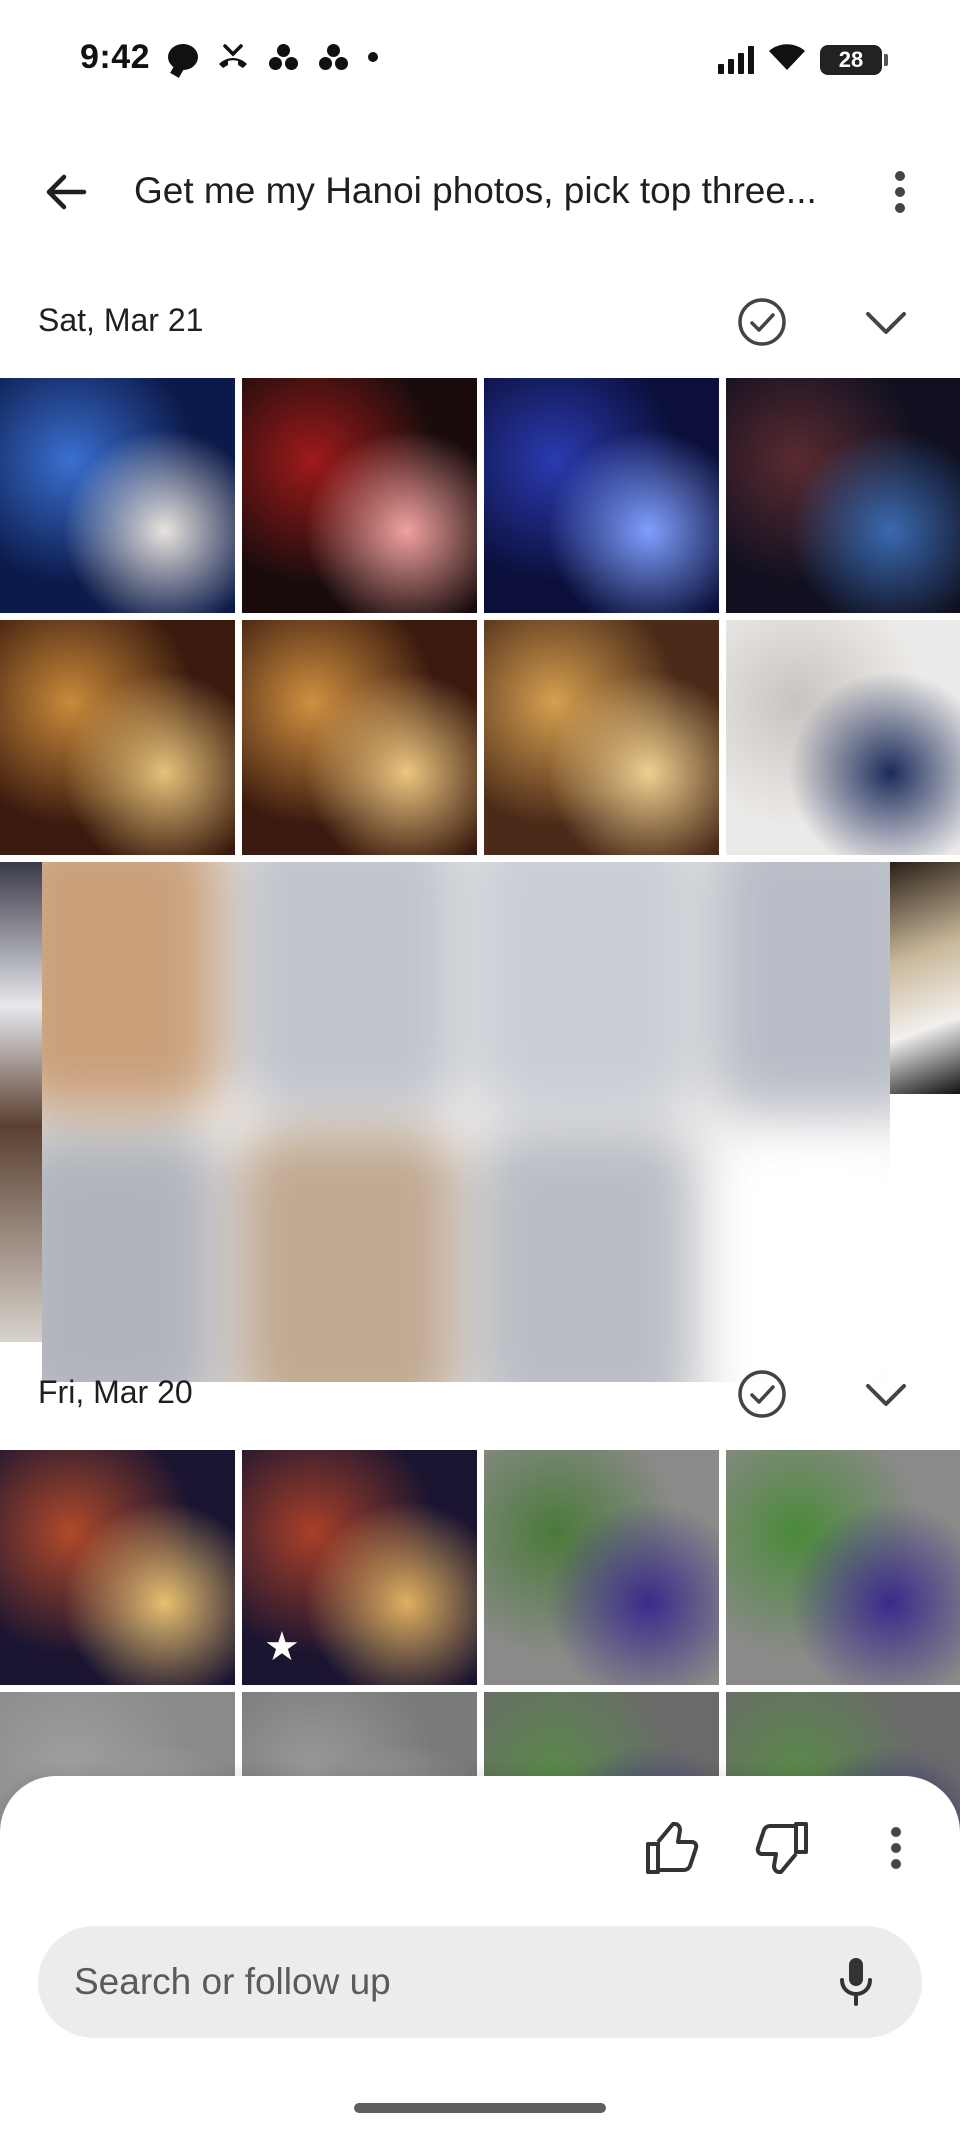  I want to click on battery-level: 28, so click(851, 59).